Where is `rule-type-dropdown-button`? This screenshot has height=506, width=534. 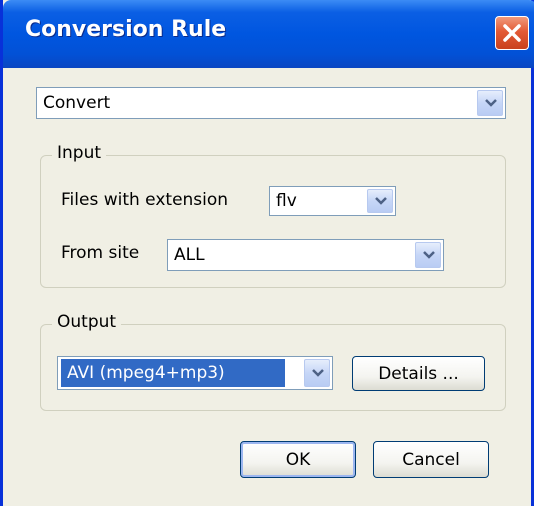
rule-type-dropdown-button is located at coordinates (490, 103).